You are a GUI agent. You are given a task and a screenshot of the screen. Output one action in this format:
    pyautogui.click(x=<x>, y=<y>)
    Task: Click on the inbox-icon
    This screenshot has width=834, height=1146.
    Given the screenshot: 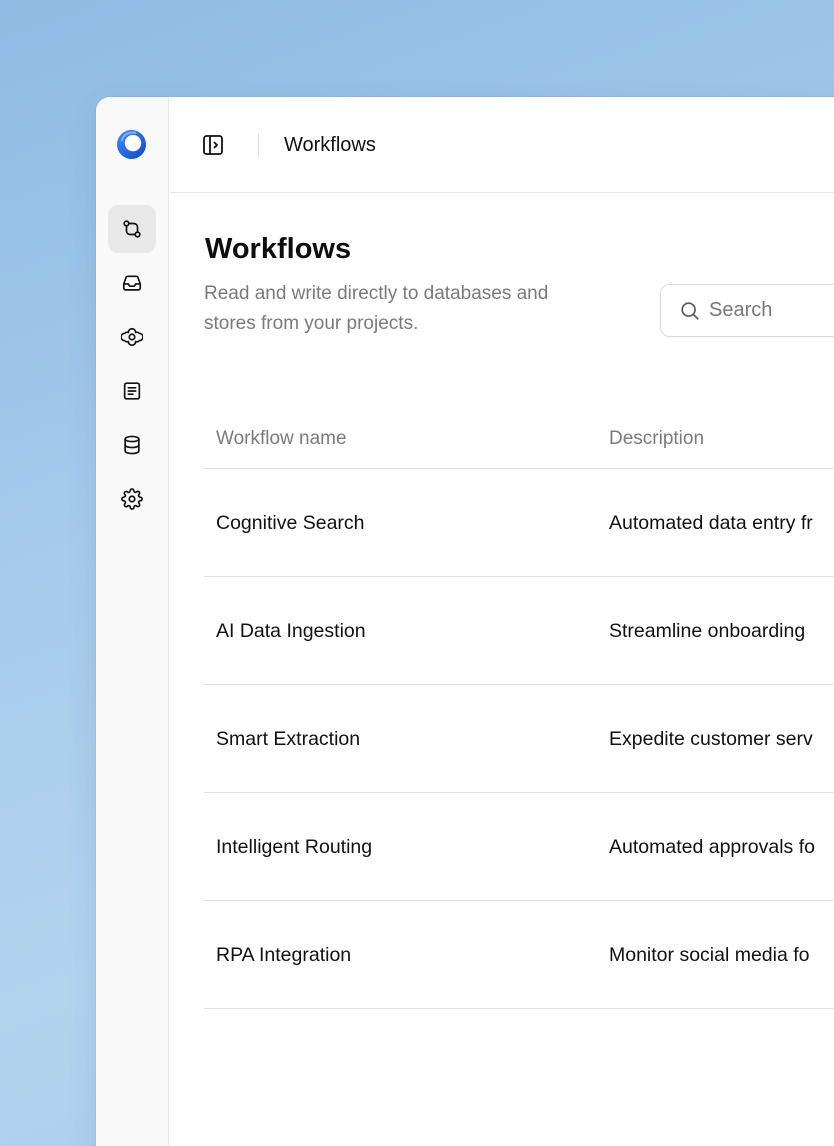 What is the action you would take?
    pyautogui.click(x=132, y=283)
    